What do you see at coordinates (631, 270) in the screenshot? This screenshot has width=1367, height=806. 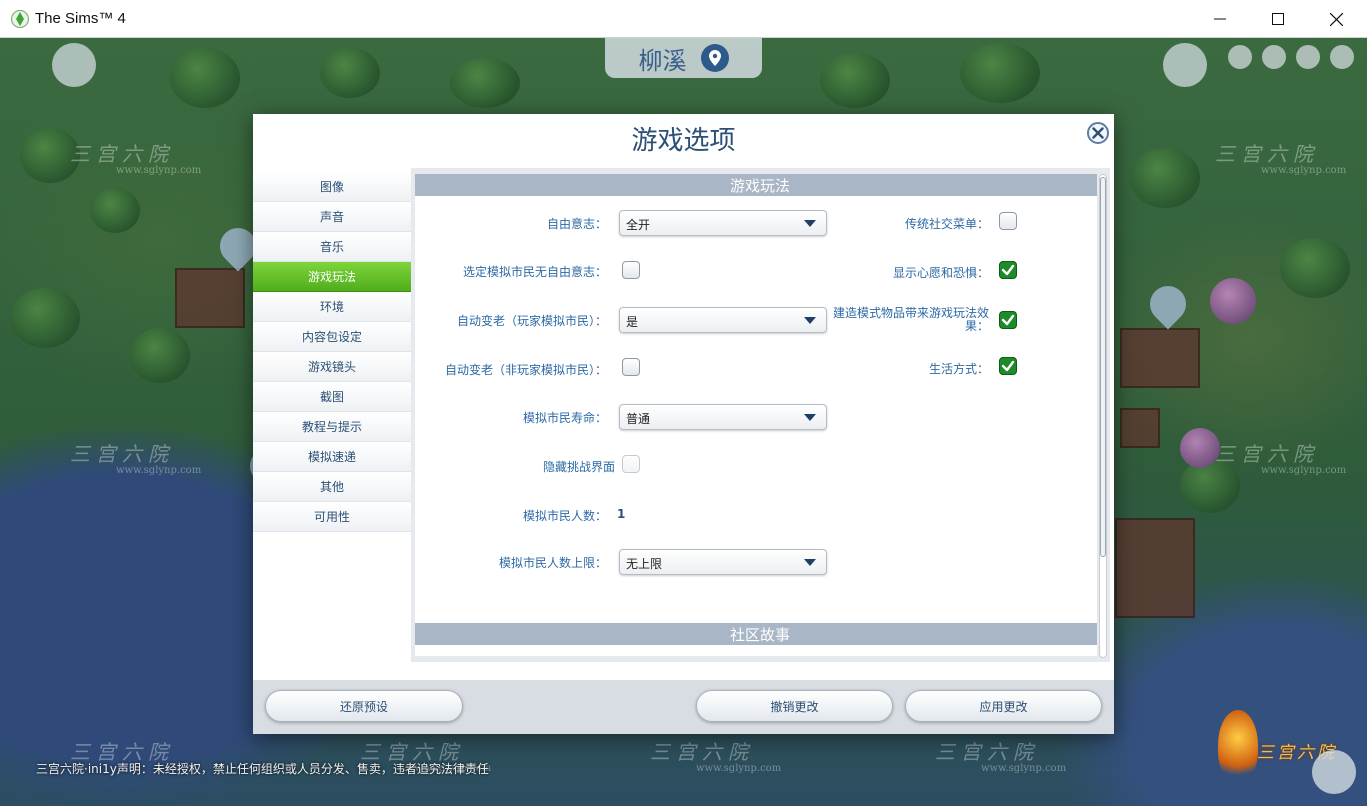 I see `selected-sim-free-will-checkbox` at bounding box center [631, 270].